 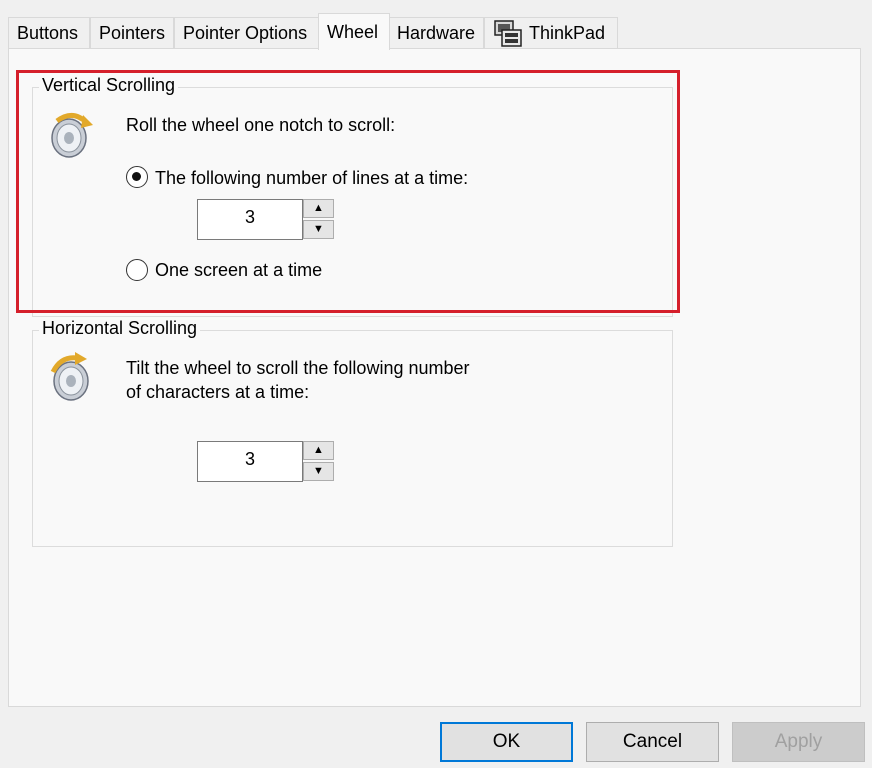 I want to click on tab-label: Pointers, so click(x=132, y=33).